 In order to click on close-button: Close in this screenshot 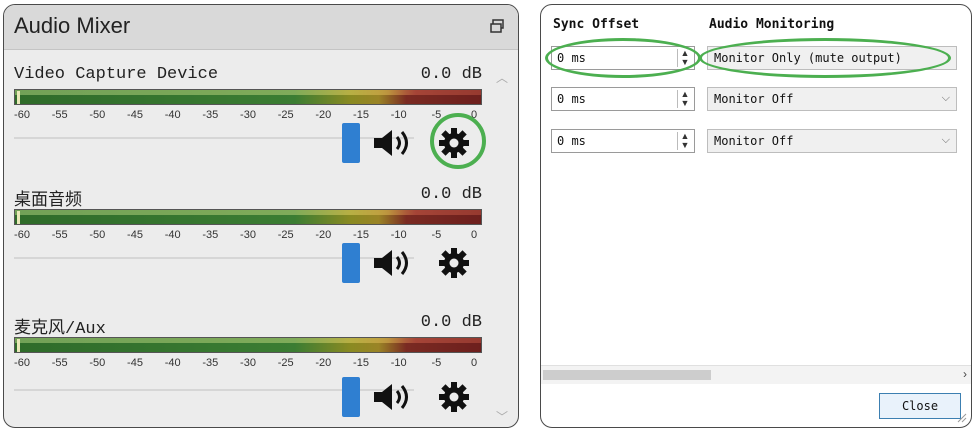, I will do `click(920, 406)`.